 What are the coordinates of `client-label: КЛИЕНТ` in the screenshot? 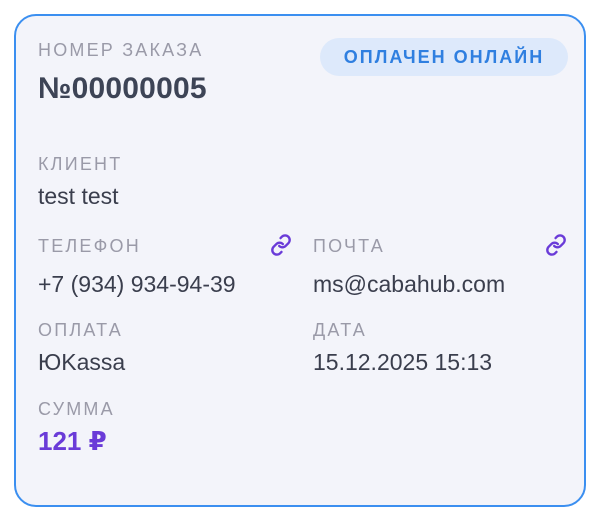 It's located at (80, 164).